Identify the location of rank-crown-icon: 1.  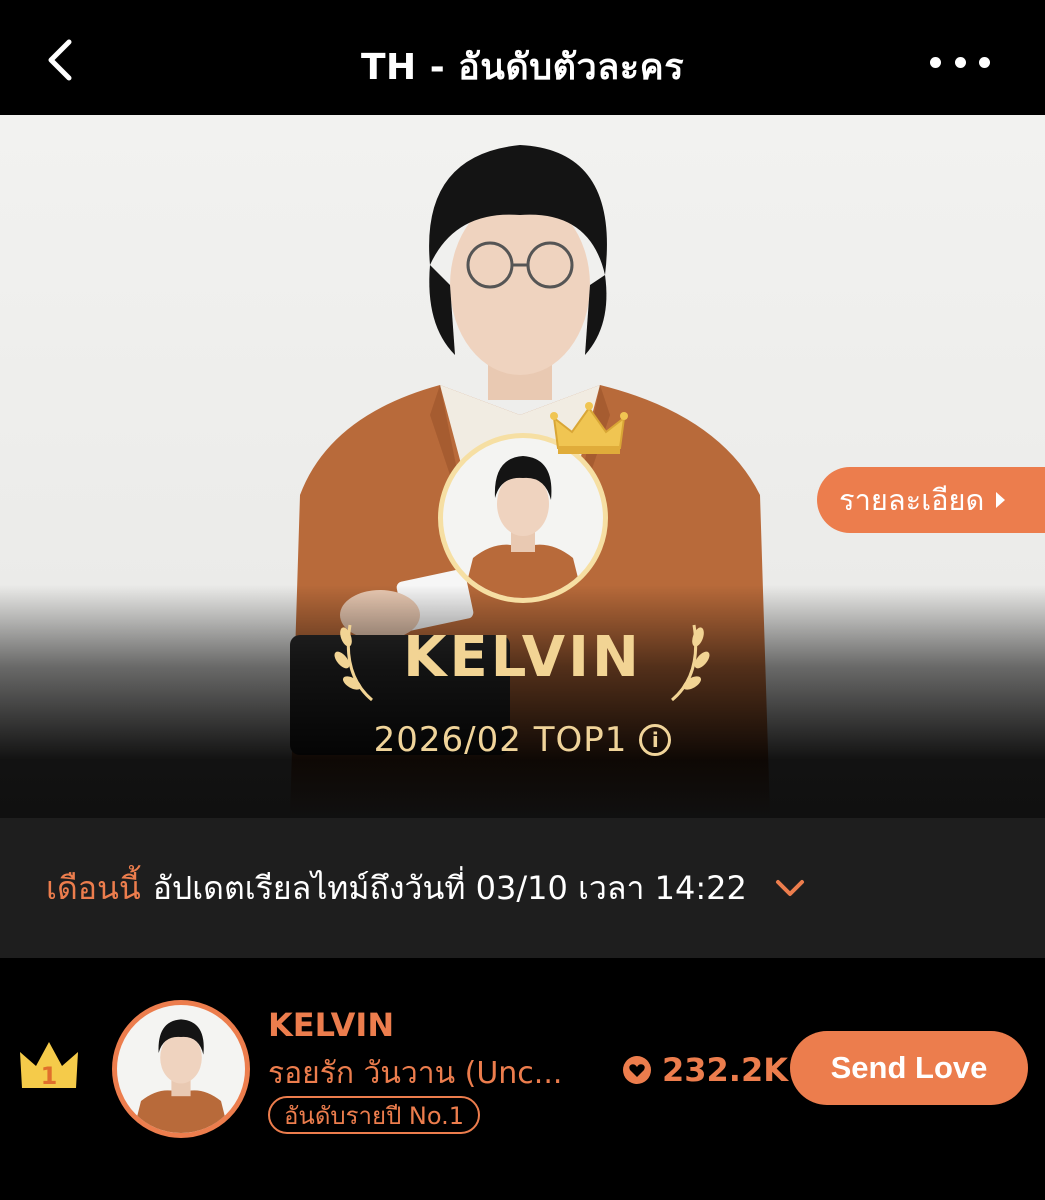
(49, 1066).